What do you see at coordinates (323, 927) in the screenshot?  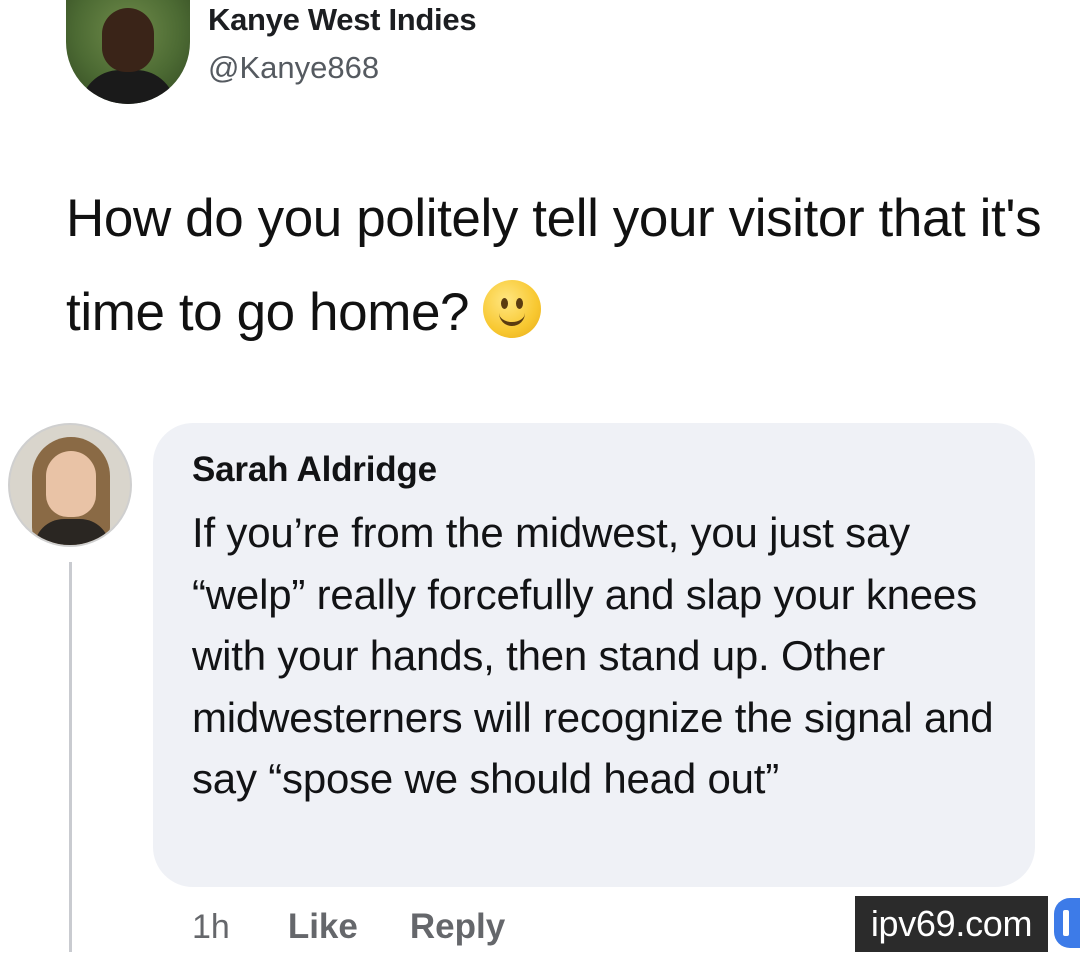 I see `like-button: Like` at bounding box center [323, 927].